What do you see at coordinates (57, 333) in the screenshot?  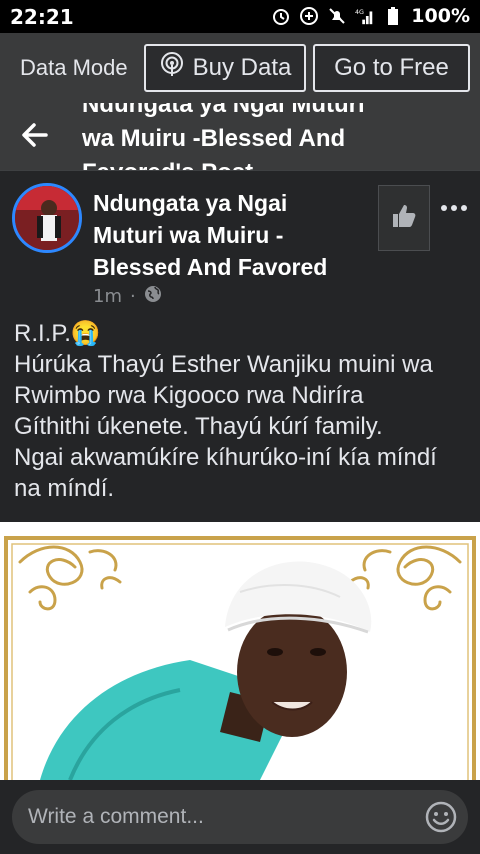 I see `post-text-line: R.I.P.😭` at bounding box center [57, 333].